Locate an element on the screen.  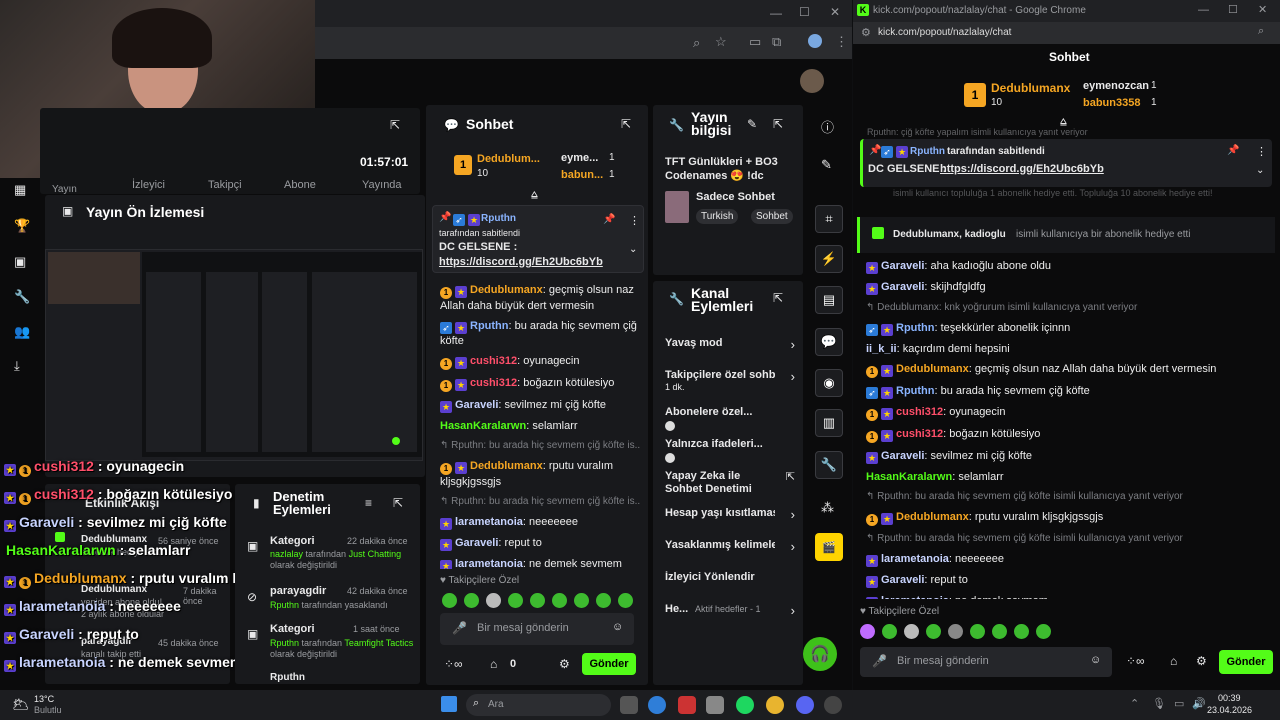
volume-icon: 🔊 is located at coordinates (1199, 703).